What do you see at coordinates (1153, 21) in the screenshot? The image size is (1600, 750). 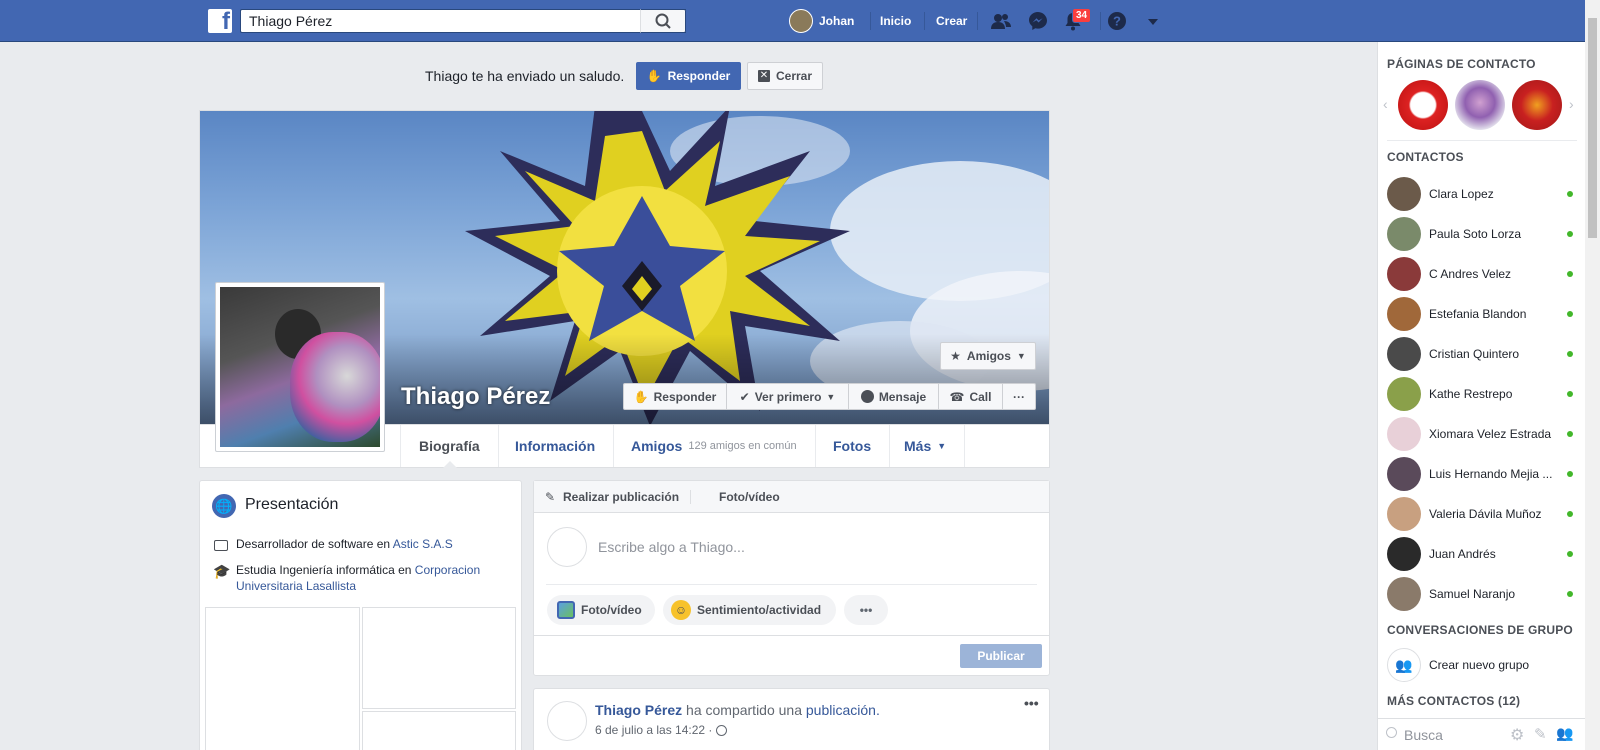 I see `account-menu-chevron-down-icon` at bounding box center [1153, 21].